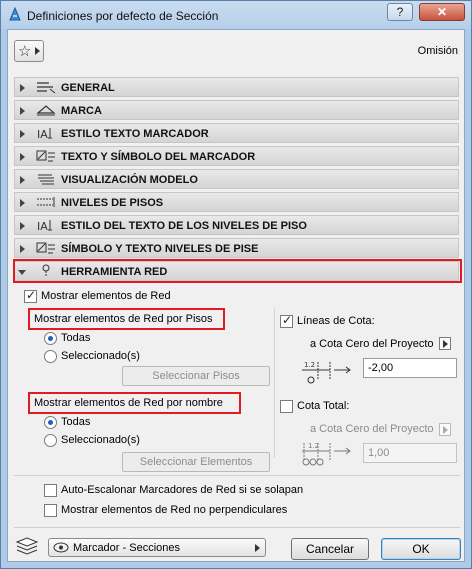 This screenshot has width=472, height=569. What do you see at coordinates (336, 321) in the screenshot?
I see `dimension-lines-label: Líneas de Cota:` at bounding box center [336, 321].